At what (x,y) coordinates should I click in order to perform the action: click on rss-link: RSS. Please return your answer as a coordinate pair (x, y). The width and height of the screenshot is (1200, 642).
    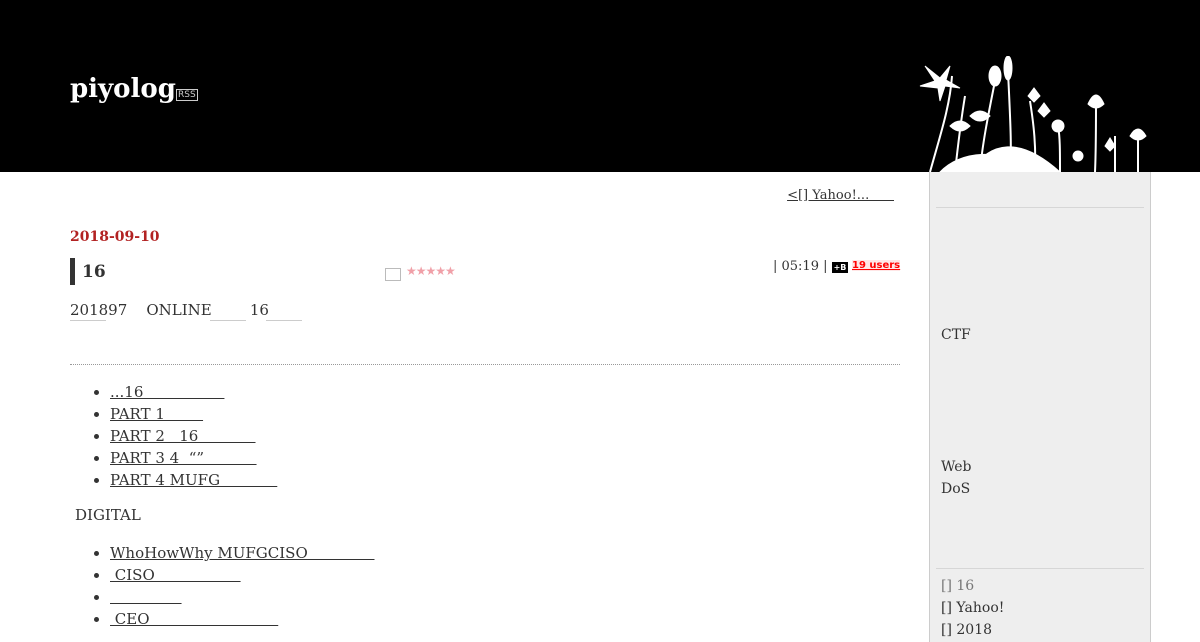
    Looking at the image, I should click on (187, 95).